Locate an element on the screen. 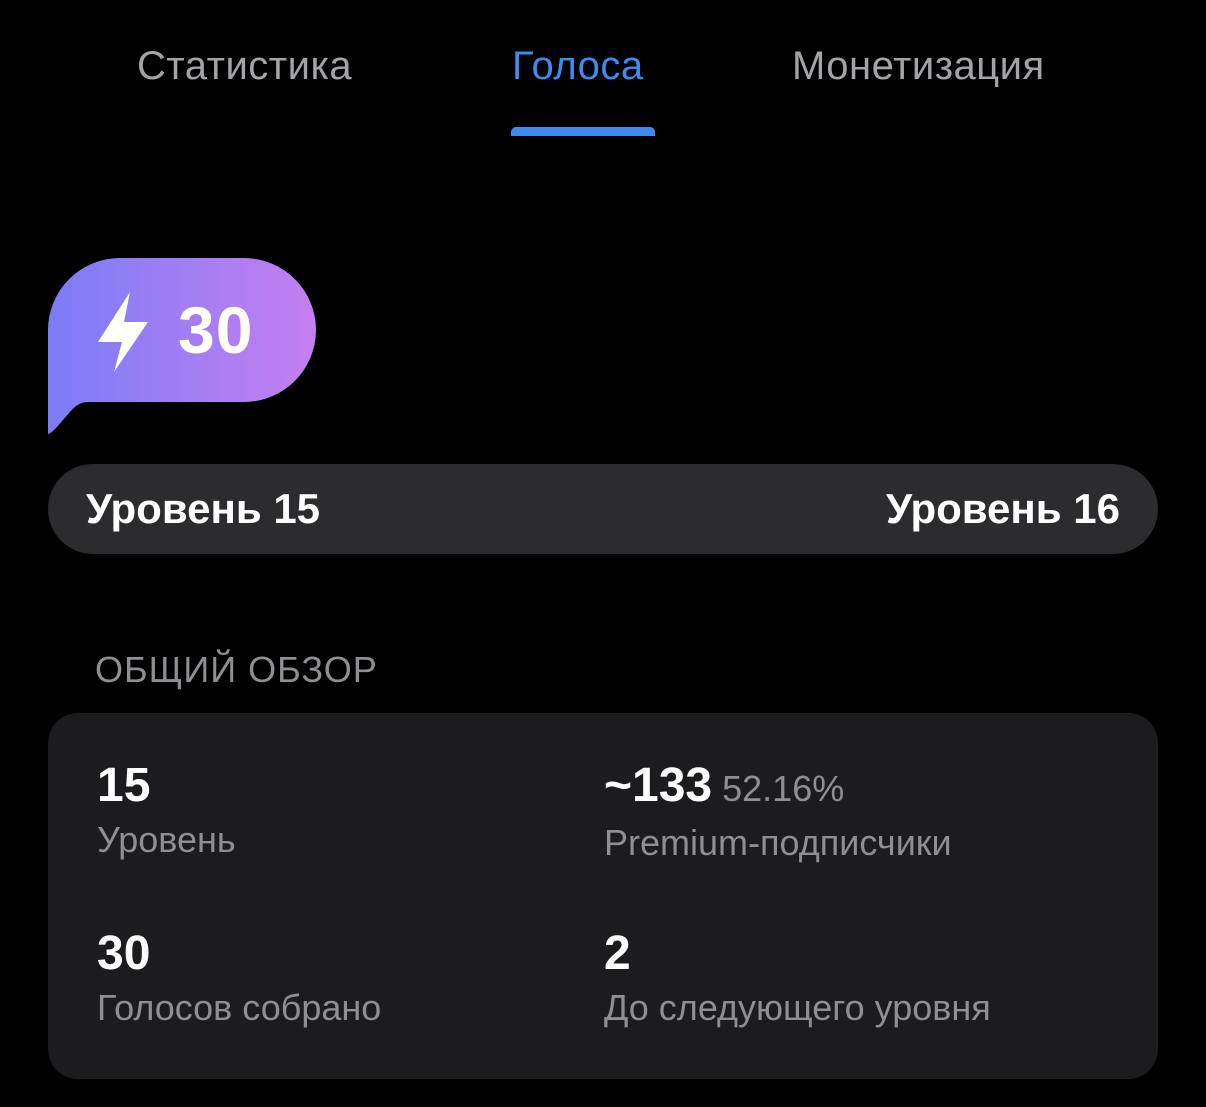 The height and width of the screenshot is (1107, 1206). level-progress-bar: Уровень 15 Уровень 16 is located at coordinates (603, 509).